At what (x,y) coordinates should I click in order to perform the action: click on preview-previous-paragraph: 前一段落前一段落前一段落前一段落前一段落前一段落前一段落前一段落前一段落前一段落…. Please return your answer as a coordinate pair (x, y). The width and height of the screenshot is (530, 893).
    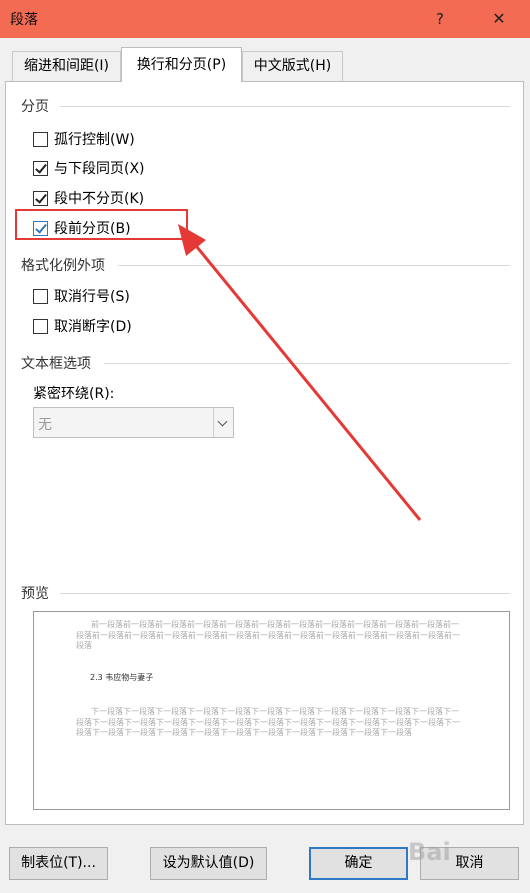
    Looking at the image, I should click on (268, 635).